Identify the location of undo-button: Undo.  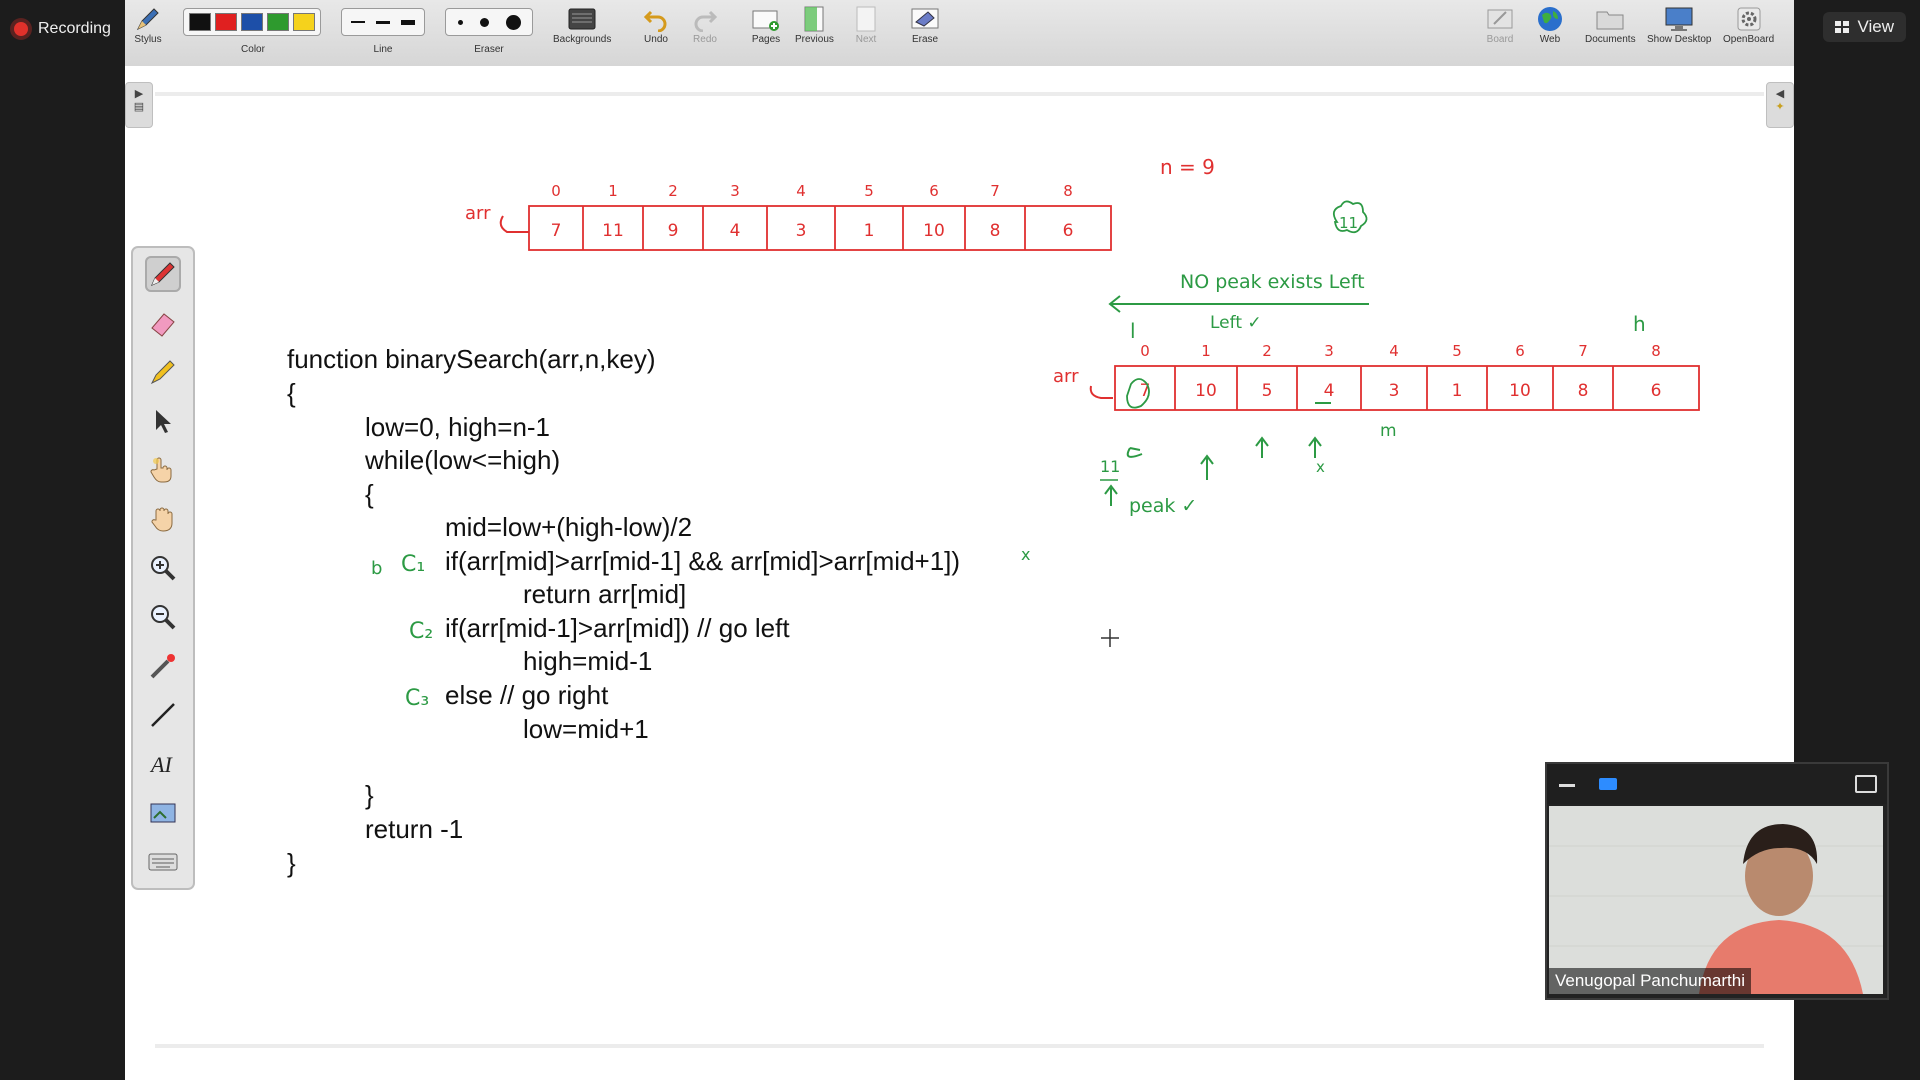
(656, 24).